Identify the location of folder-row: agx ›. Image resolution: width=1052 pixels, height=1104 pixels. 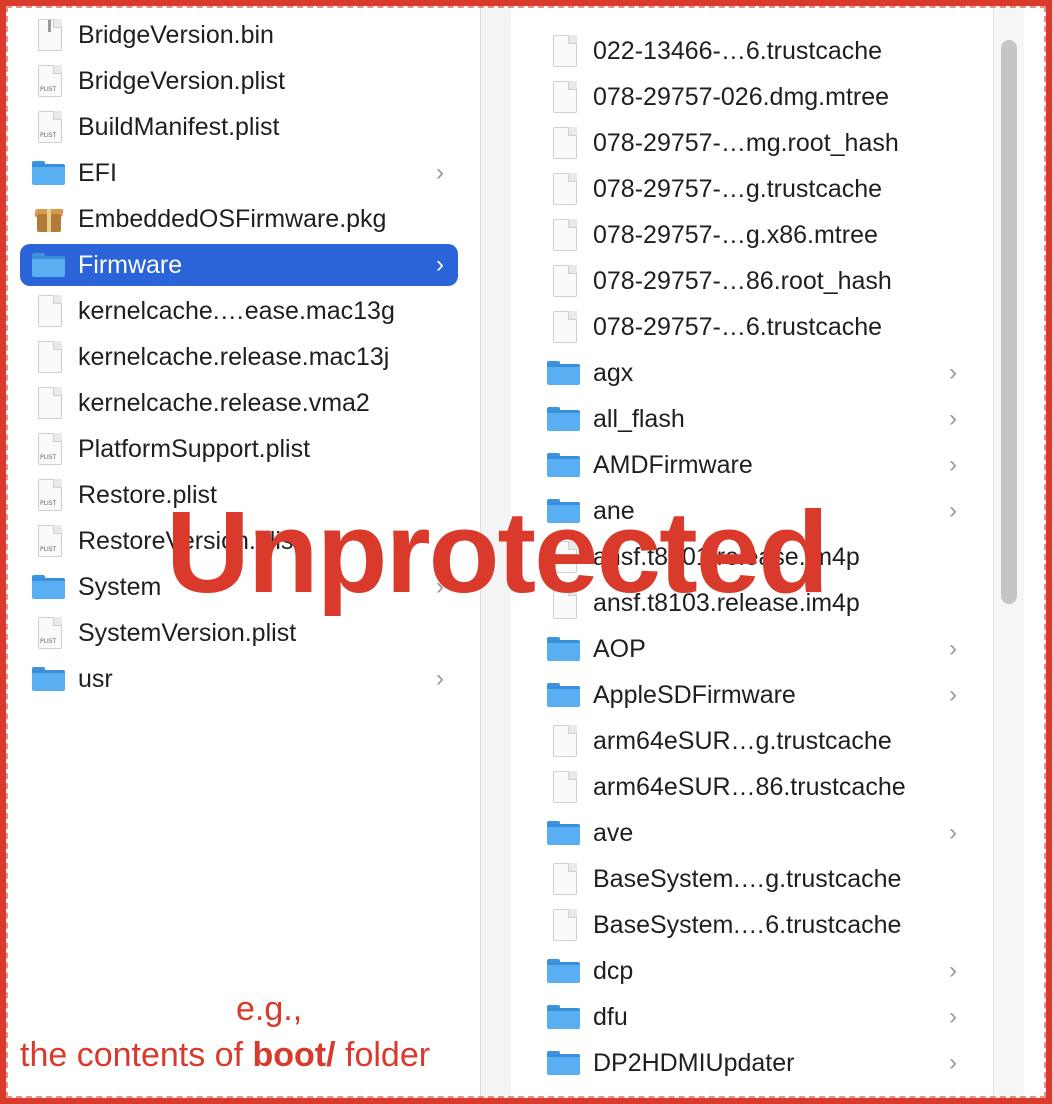
(756, 373).